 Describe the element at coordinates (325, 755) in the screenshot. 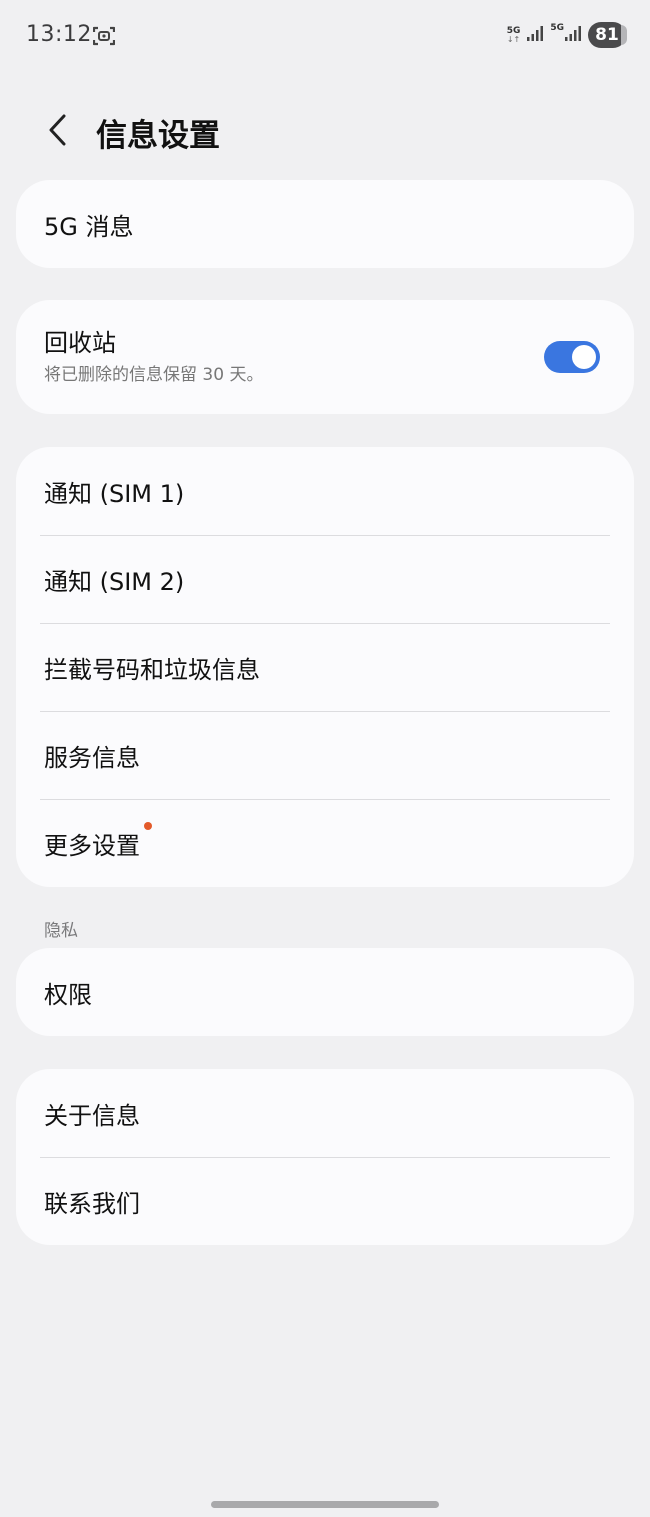

I see `menu-item-service-messages: 服务信息` at that location.